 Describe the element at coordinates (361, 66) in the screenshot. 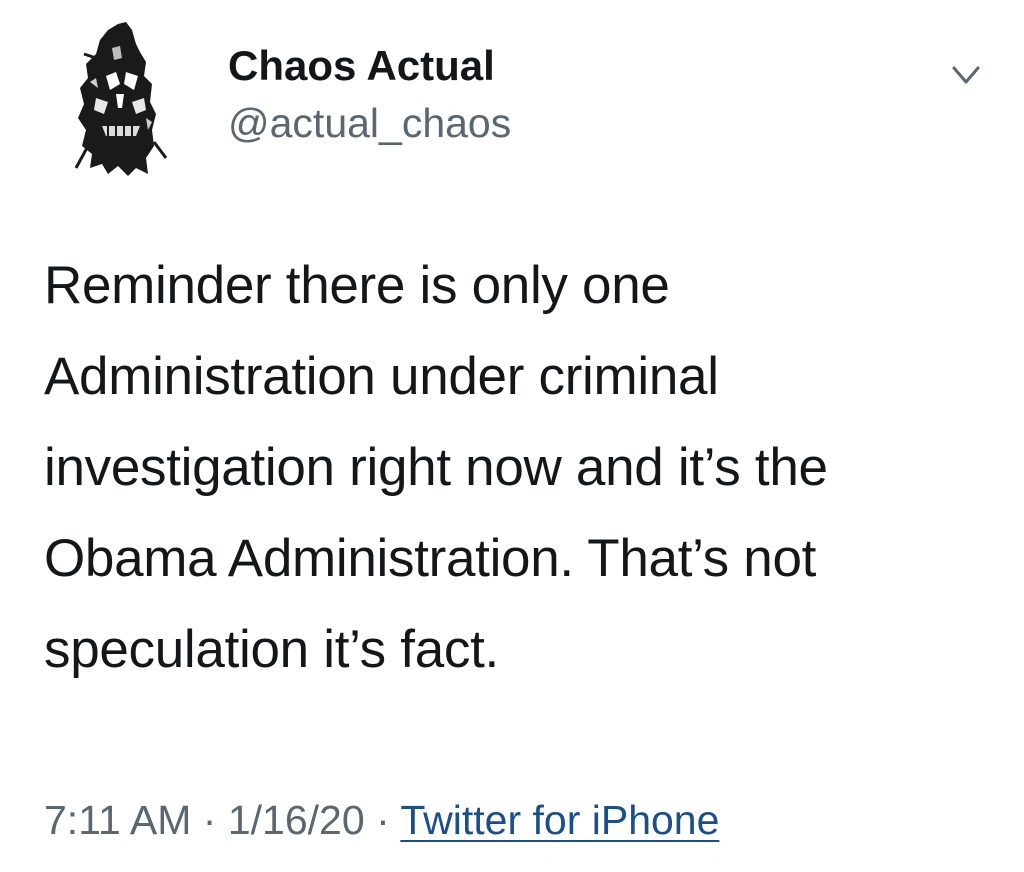

I see `display-name: Chaos Actual` at that location.